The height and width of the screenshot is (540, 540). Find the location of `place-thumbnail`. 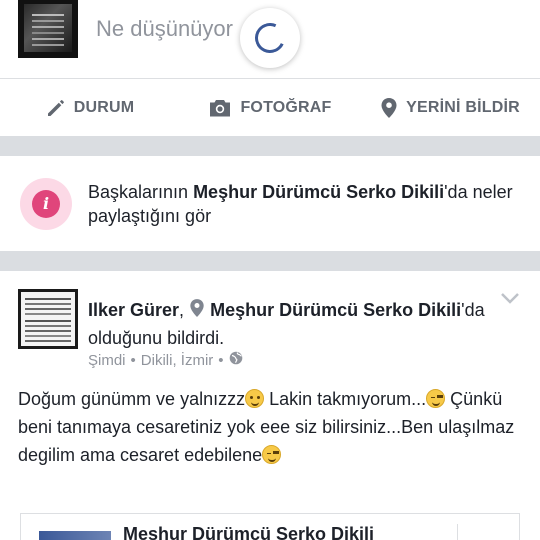

place-thumbnail is located at coordinates (75, 535).